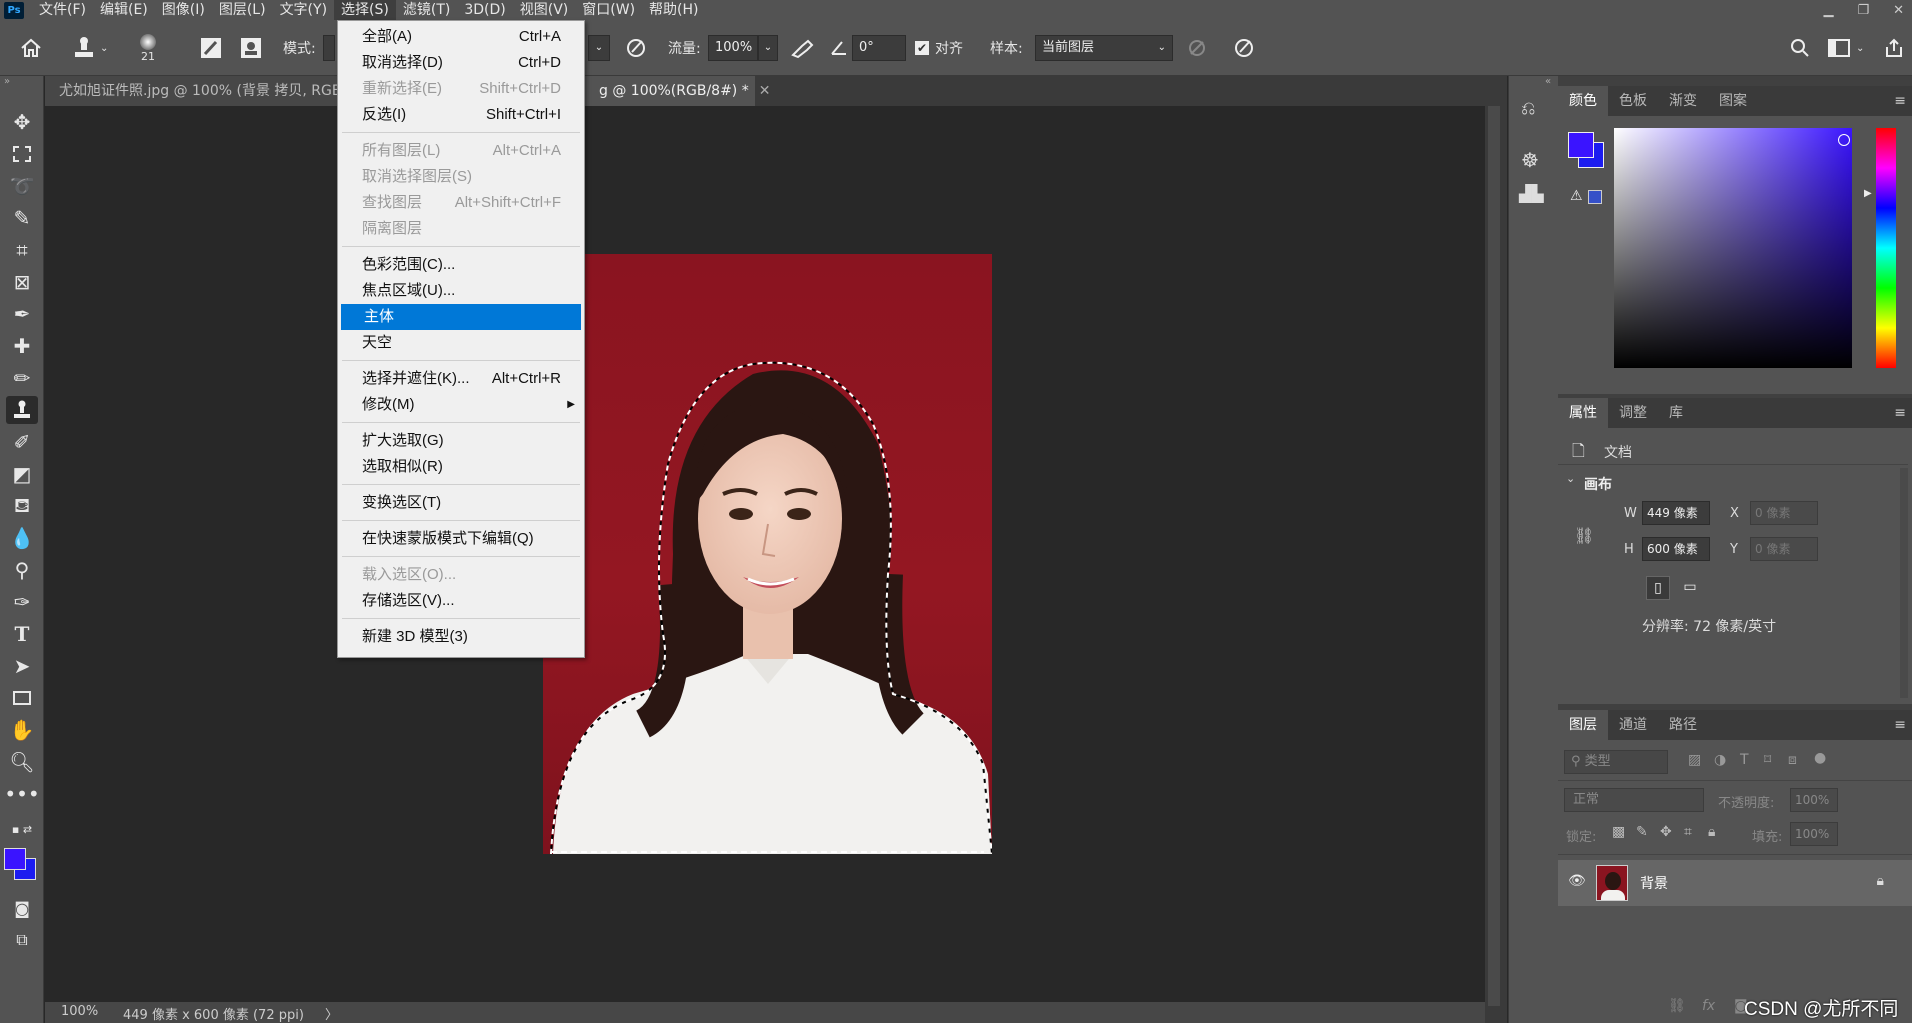 Image resolution: width=1912 pixels, height=1023 pixels. What do you see at coordinates (461, 637) in the screenshot?
I see `select-menu-item-28: 新建 3D 模型(3)` at bounding box center [461, 637].